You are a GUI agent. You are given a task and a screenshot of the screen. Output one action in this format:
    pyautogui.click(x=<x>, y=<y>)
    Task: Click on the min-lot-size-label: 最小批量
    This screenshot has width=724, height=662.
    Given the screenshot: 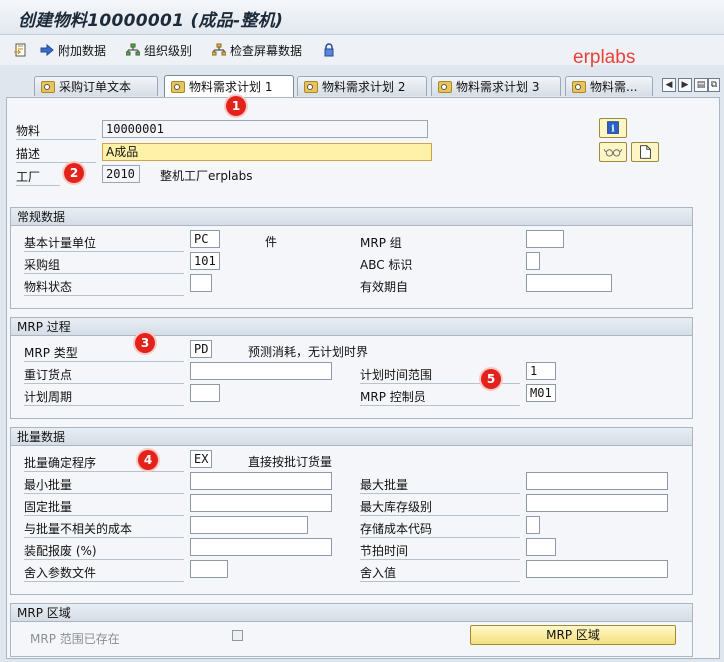 What is the action you would take?
    pyautogui.click(x=104, y=485)
    